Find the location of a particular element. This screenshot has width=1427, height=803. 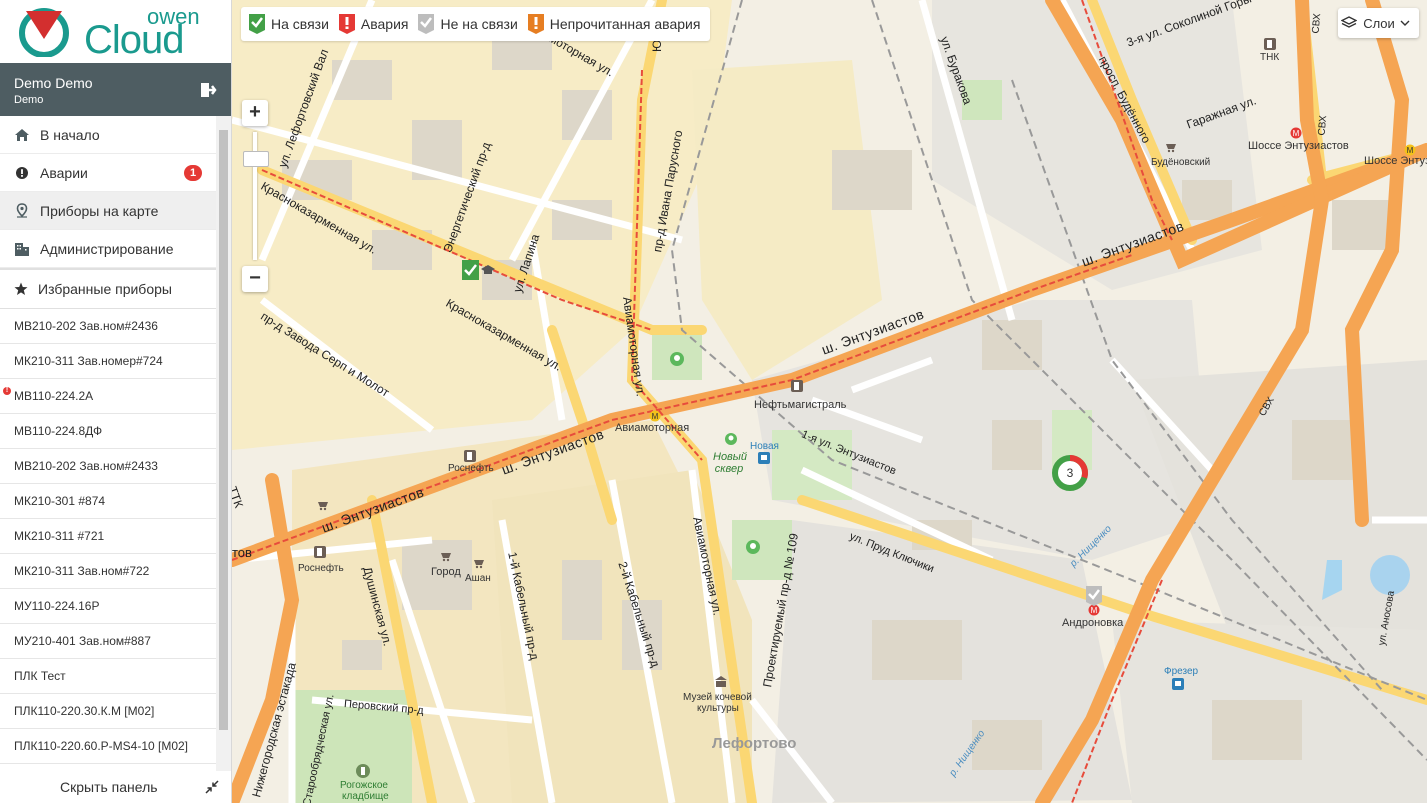

device-online-marker is located at coordinates (479, 272).